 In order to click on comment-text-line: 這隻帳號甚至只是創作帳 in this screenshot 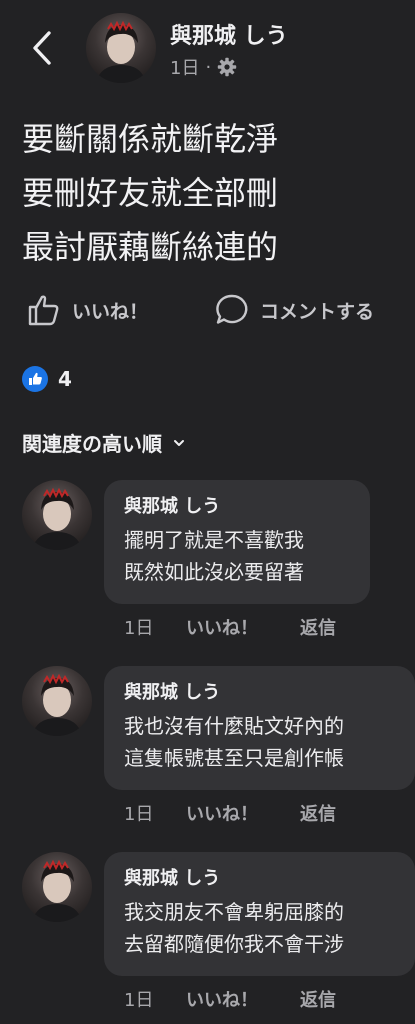, I will do `click(234, 758)`.